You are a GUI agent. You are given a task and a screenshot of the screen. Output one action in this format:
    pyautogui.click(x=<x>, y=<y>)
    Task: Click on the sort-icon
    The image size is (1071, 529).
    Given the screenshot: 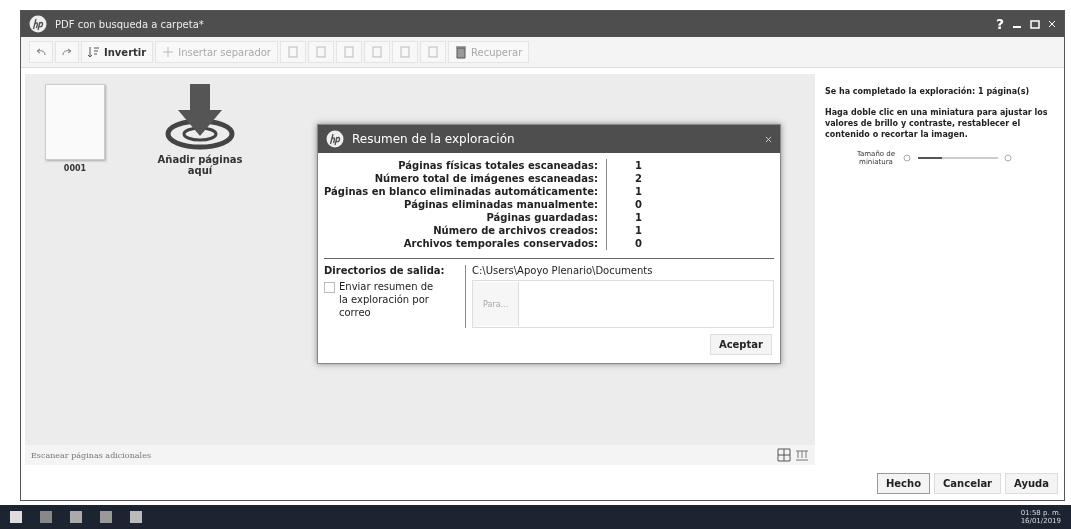 What is the action you would take?
    pyautogui.click(x=94, y=52)
    